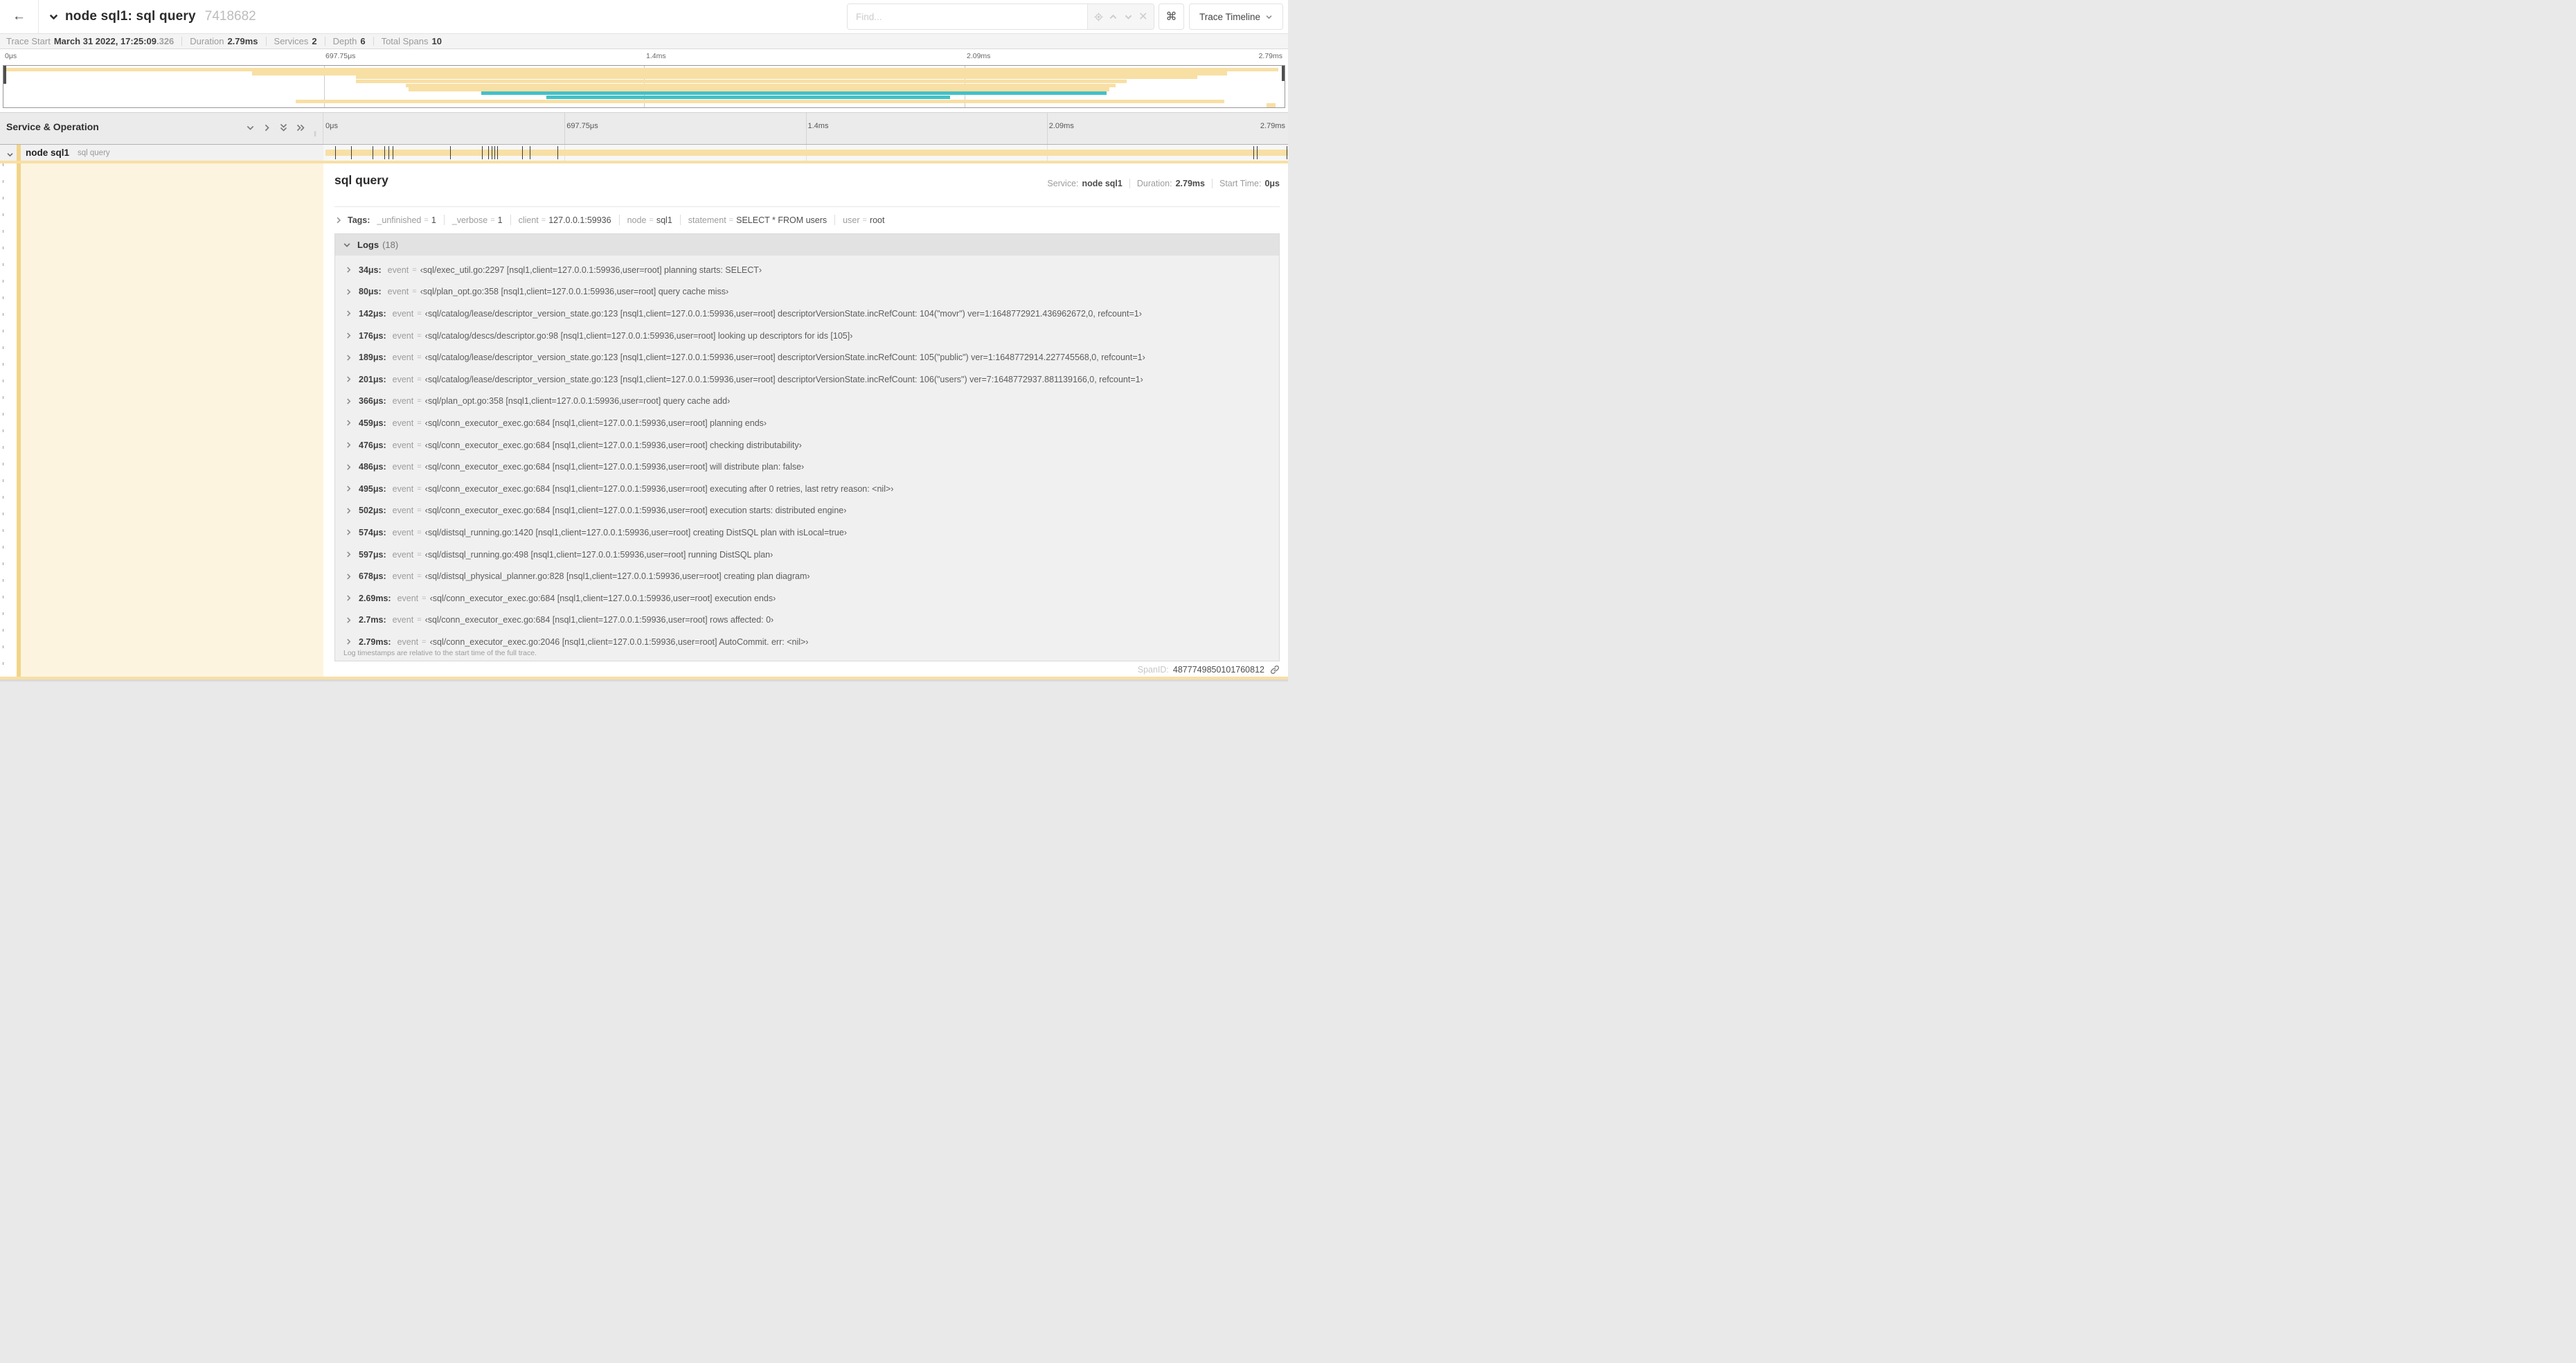 Image resolution: width=2576 pixels, height=1363 pixels. I want to click on expand-one-icon, so click(266, 128).